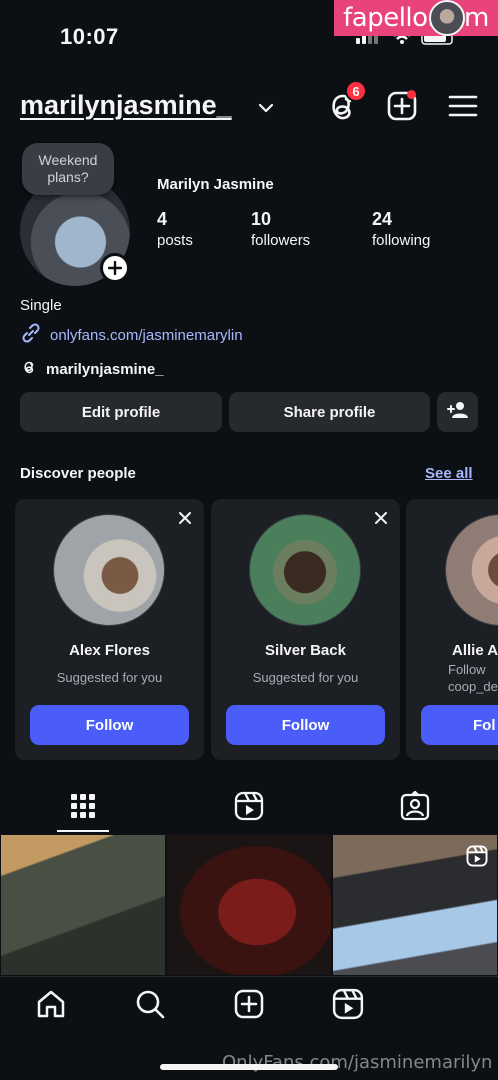 The image size is (498, 1080). I want to click on suggestion-name: Alex Flores, so click(109, 650).